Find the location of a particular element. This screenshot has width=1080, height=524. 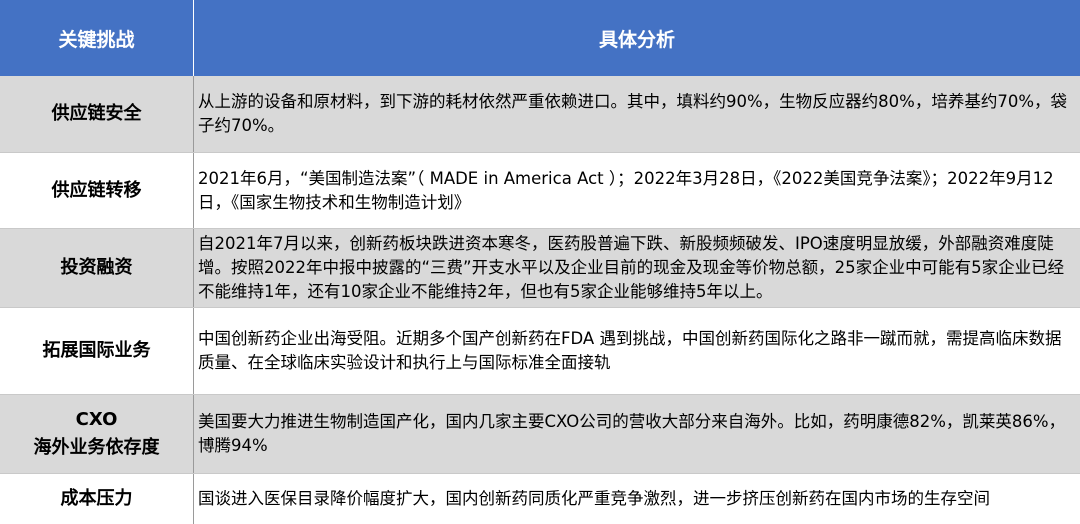

row-label-text: 供应链安全 is located at coordinates (96, 113).